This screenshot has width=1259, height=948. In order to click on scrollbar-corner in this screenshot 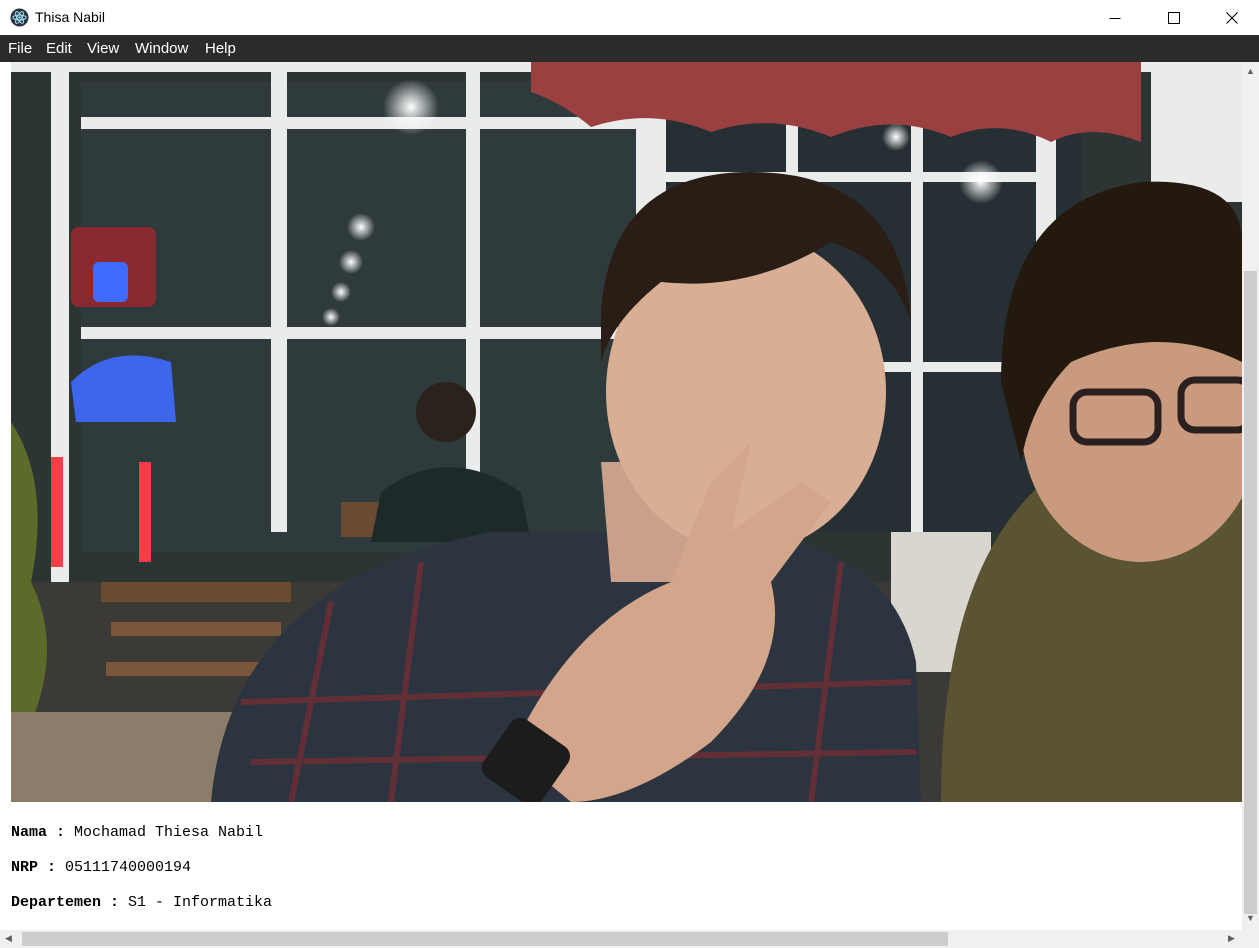, I will do `click(1250, 939)`.